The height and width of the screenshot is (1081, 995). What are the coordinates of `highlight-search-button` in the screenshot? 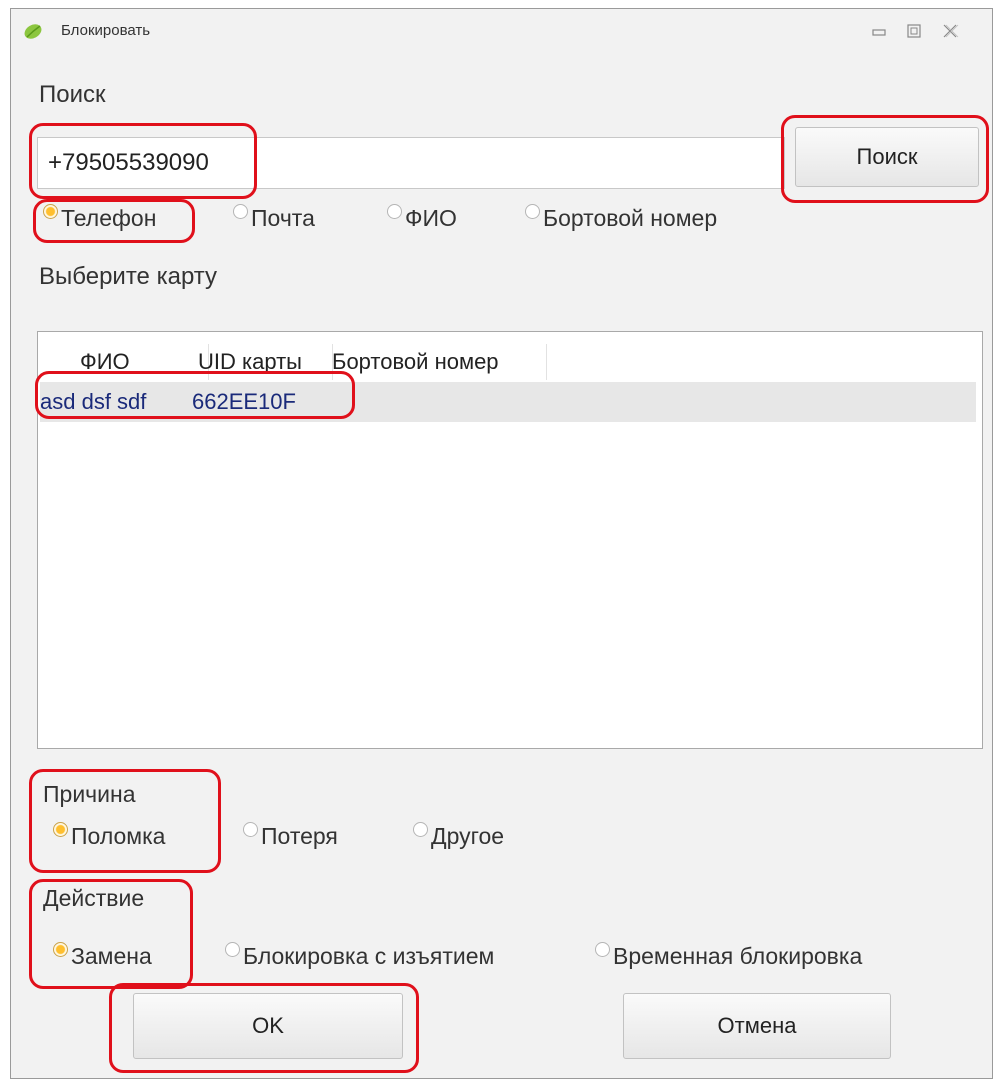 It's located at (885, 159).